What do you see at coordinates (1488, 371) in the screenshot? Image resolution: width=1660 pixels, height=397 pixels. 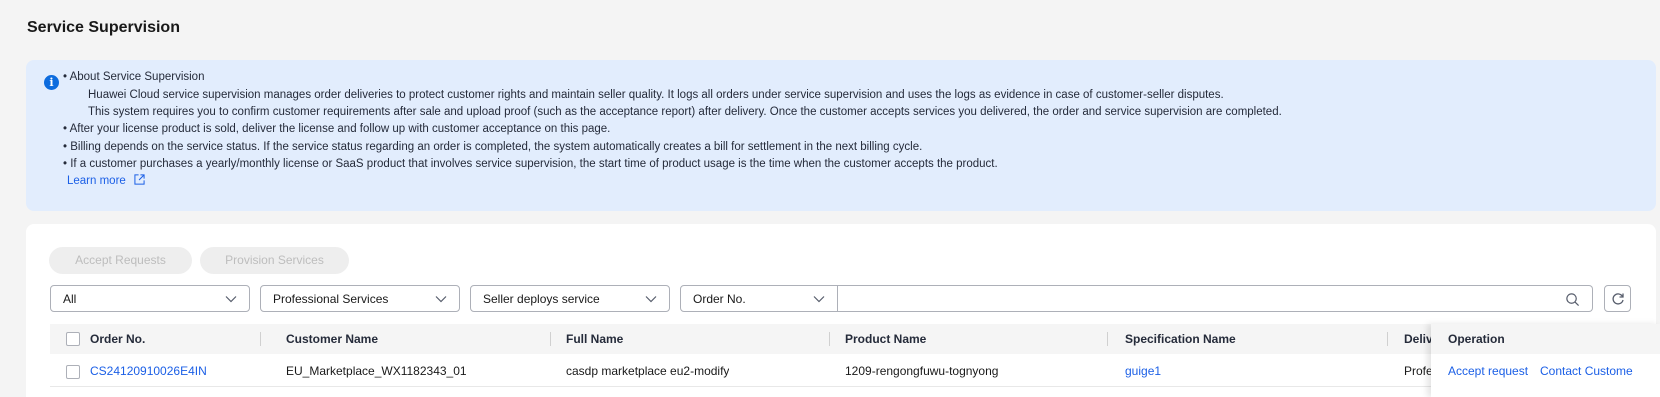 I see `accept-request-link: Accept request` at bounding box center [1488, 371].